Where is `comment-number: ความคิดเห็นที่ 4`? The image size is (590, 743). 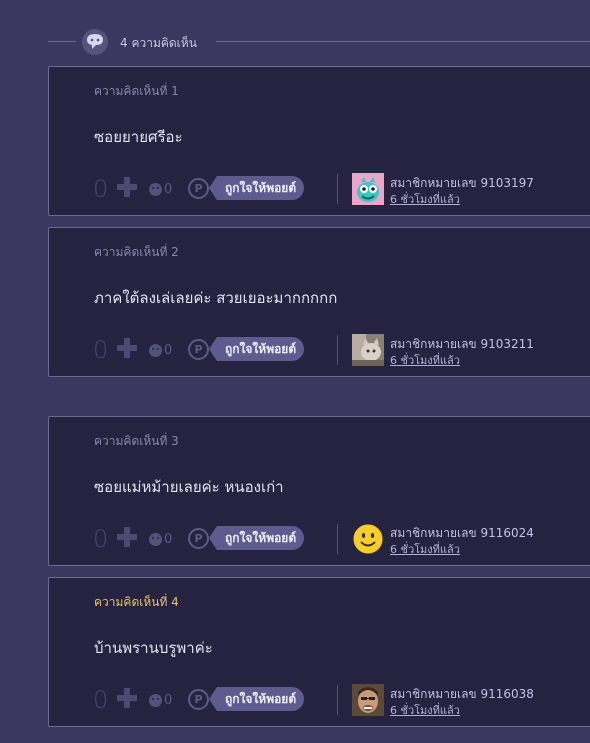
comment-number: ความคิดเห็นที่ 4 is located at coordinates (136, 602).